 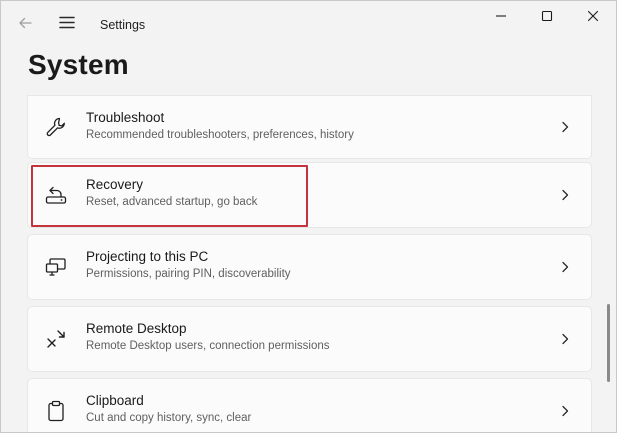 I want to click on scrollbar-thumb, so click(x=608, y=343).